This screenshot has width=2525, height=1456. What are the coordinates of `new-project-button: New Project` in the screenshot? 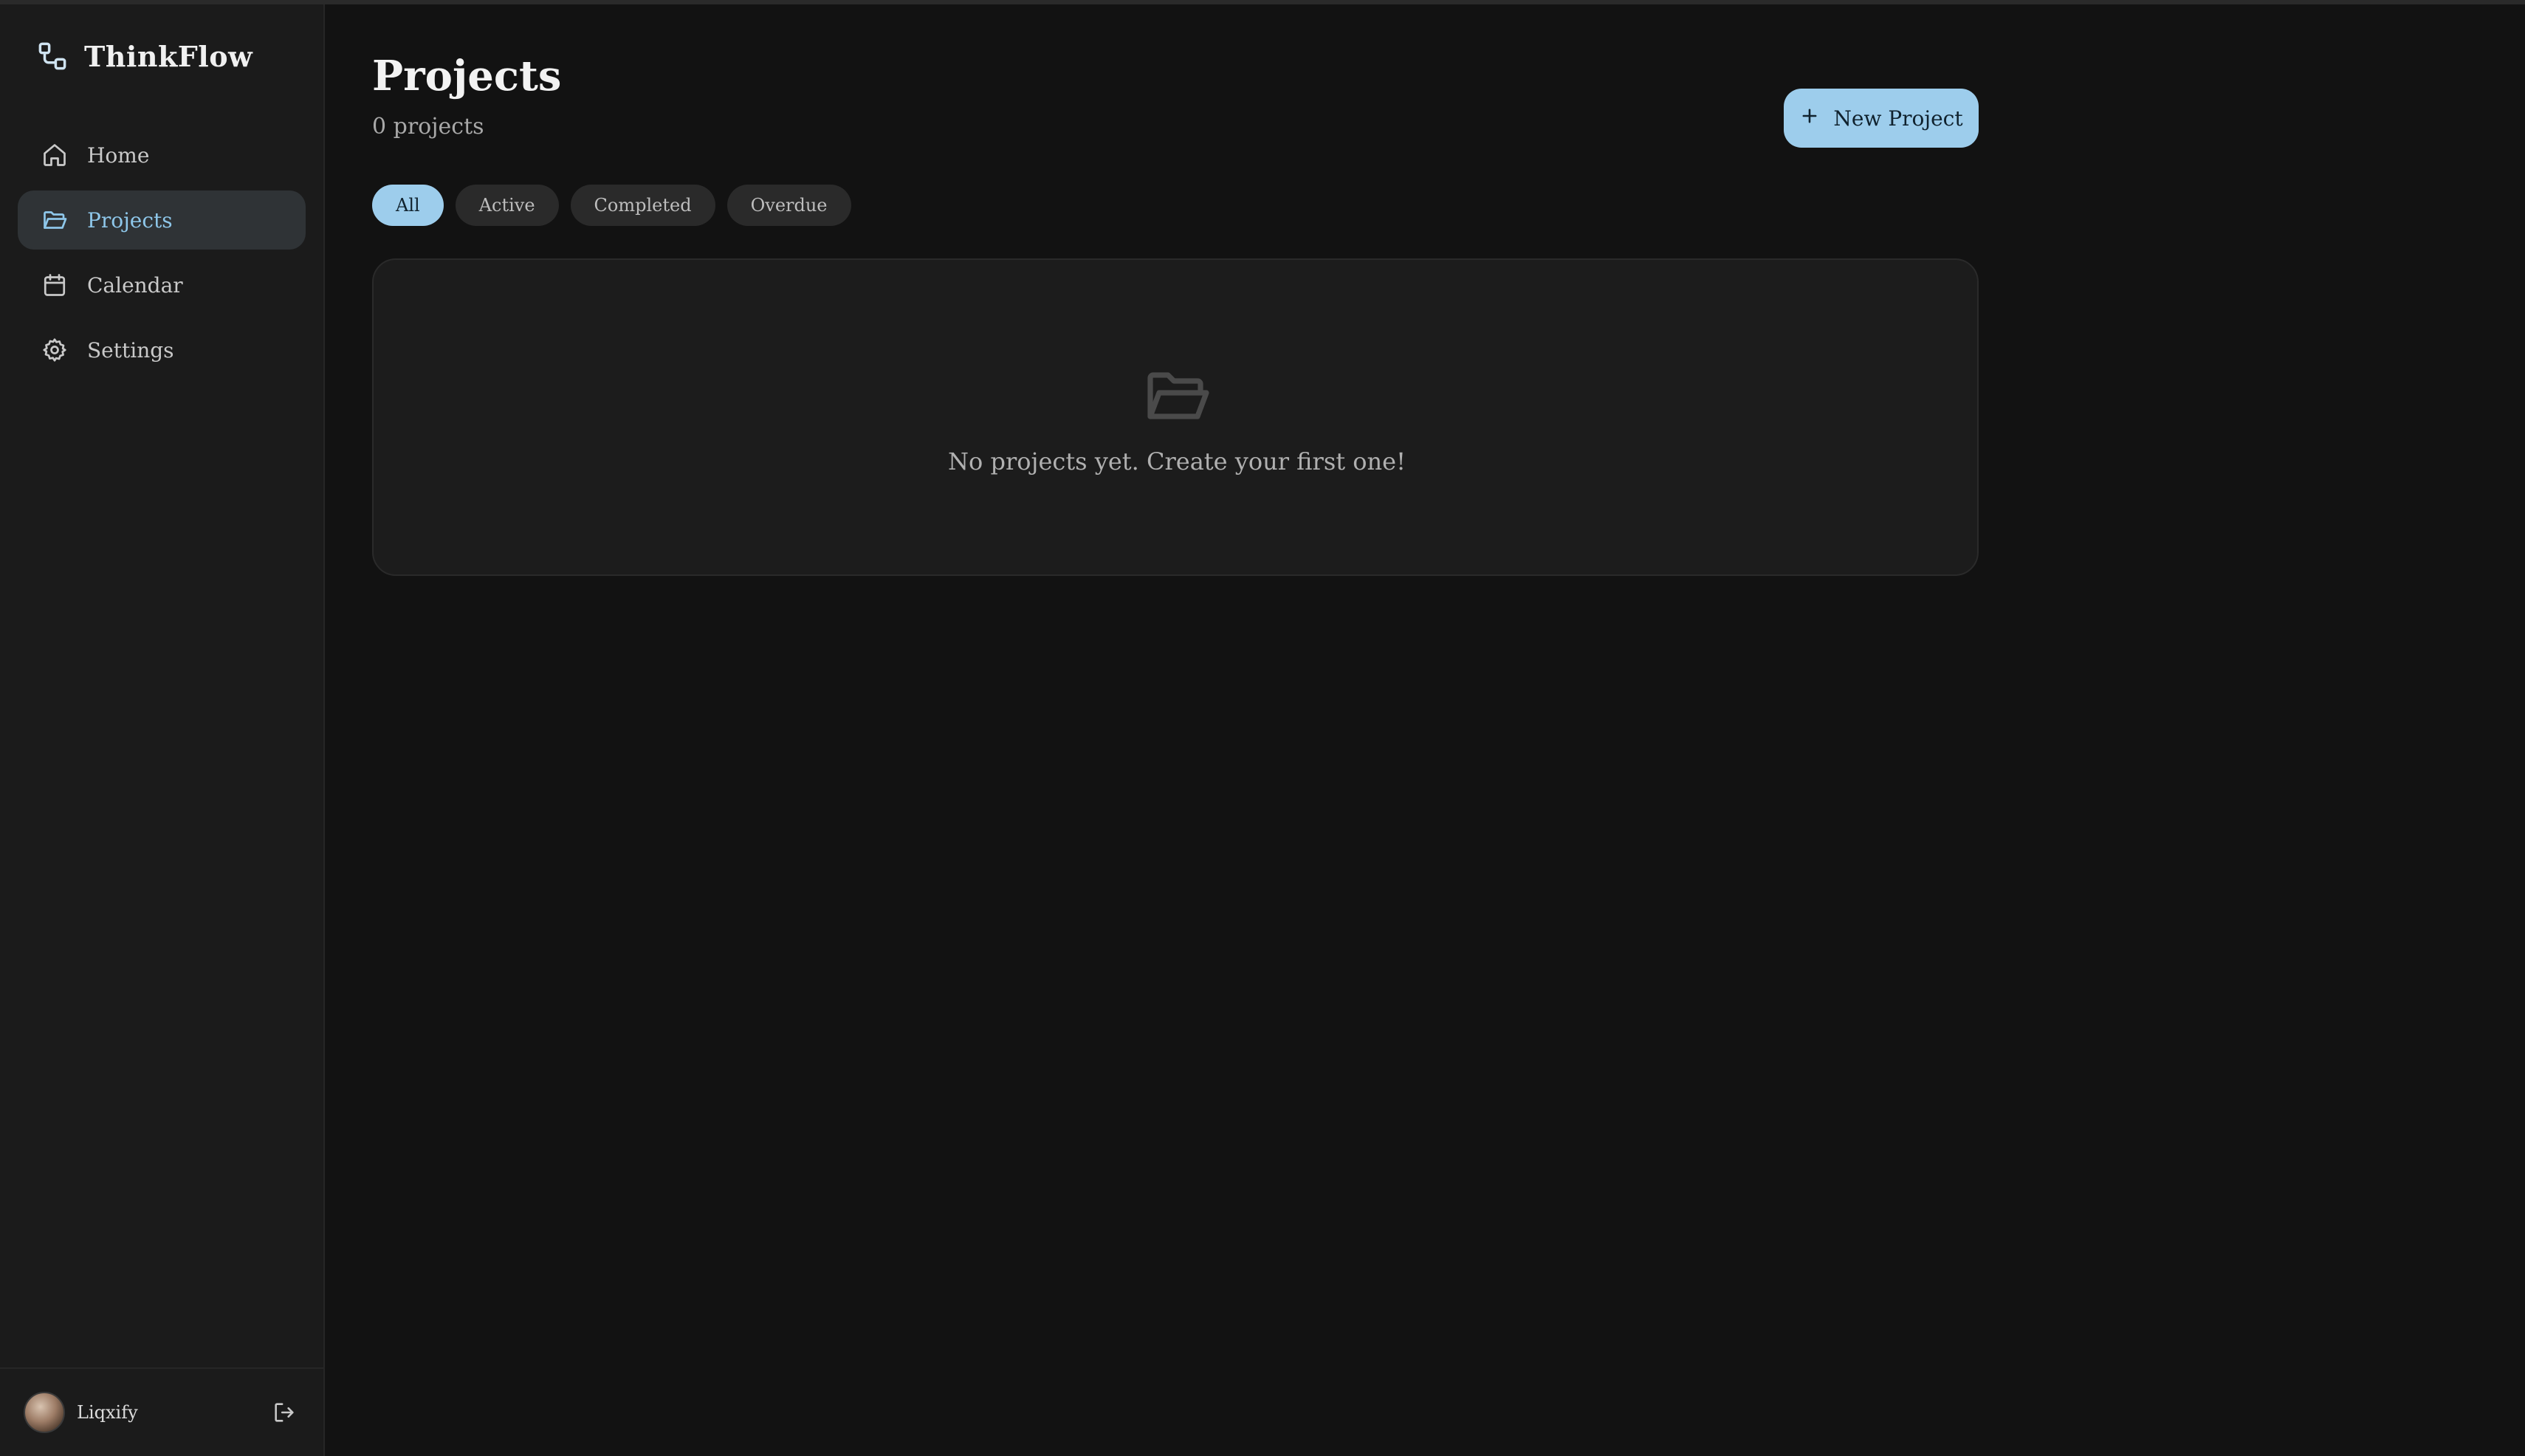 It's located at (1882, 119).